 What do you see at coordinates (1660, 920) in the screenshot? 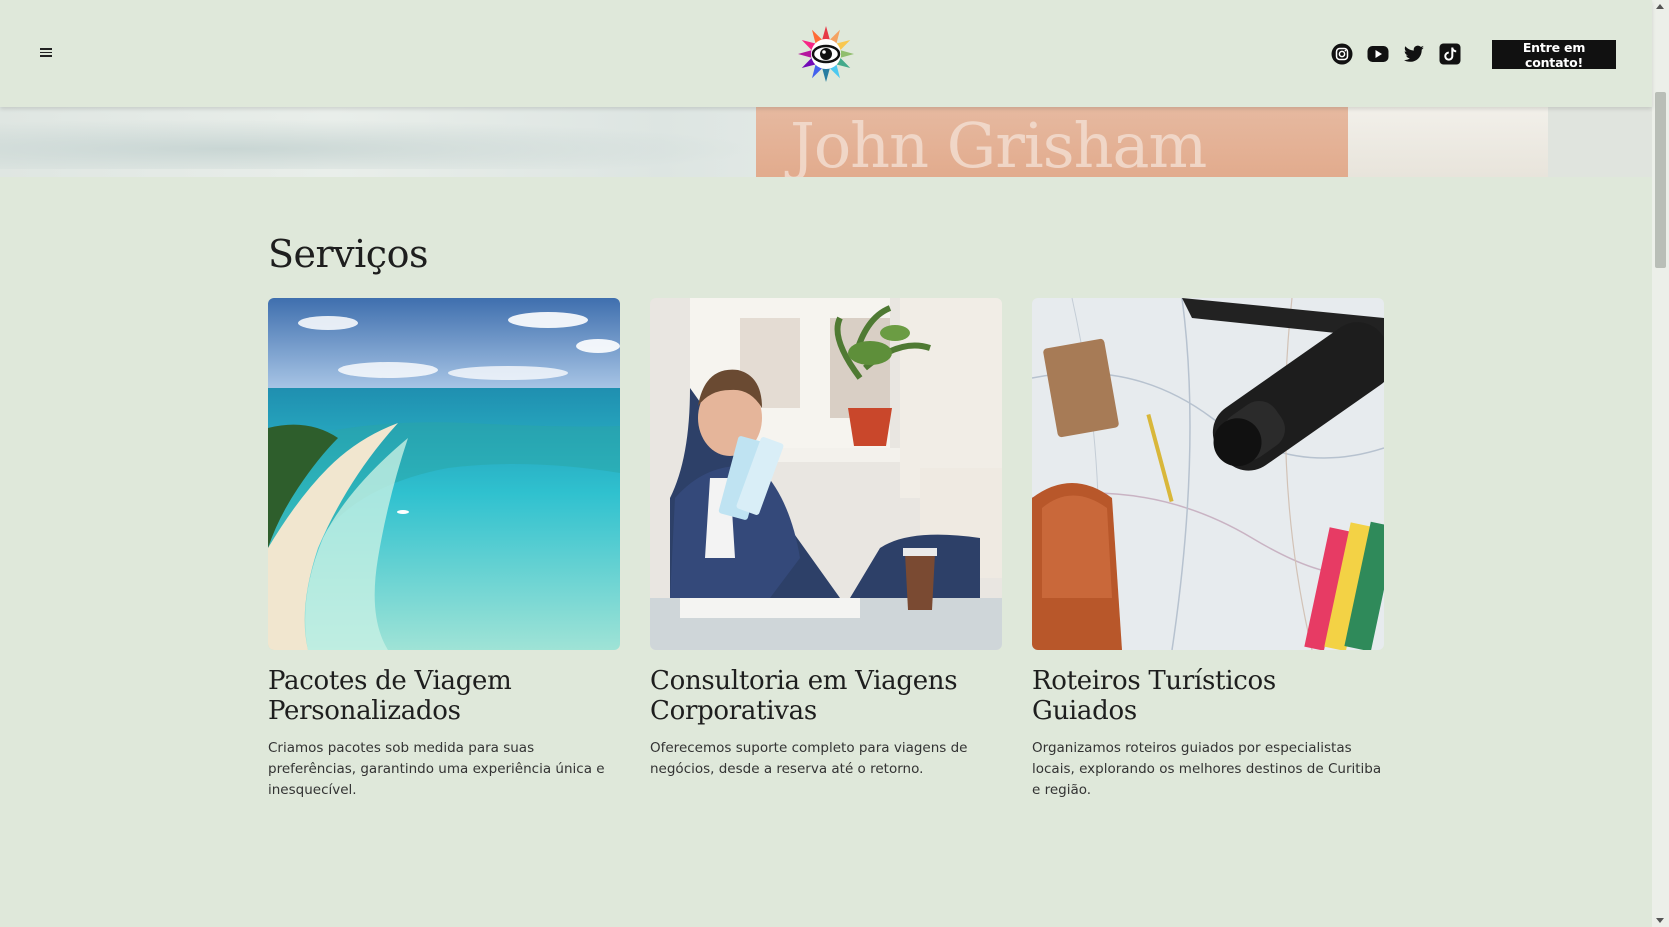
I see `scroll-down-arrow-icon` at bounding box center [1660, 920].